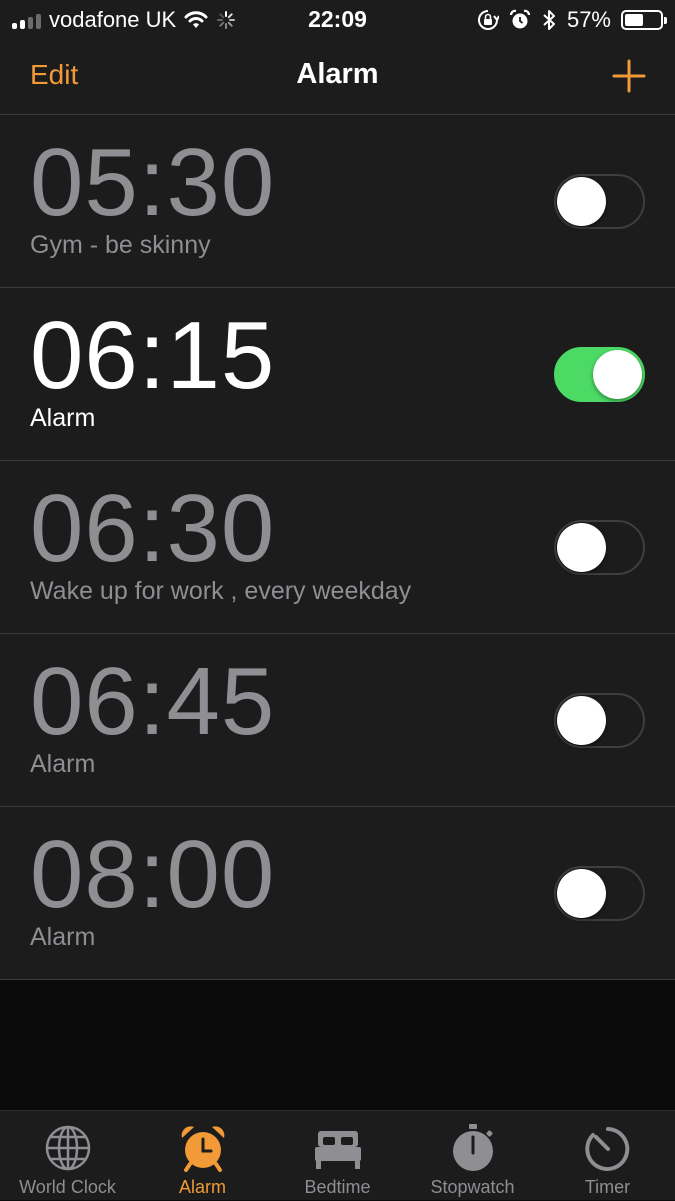 This screenshot has width=675, height=1201. I want to click on tab-bedtime: Bedtime, so click(337, 1156).